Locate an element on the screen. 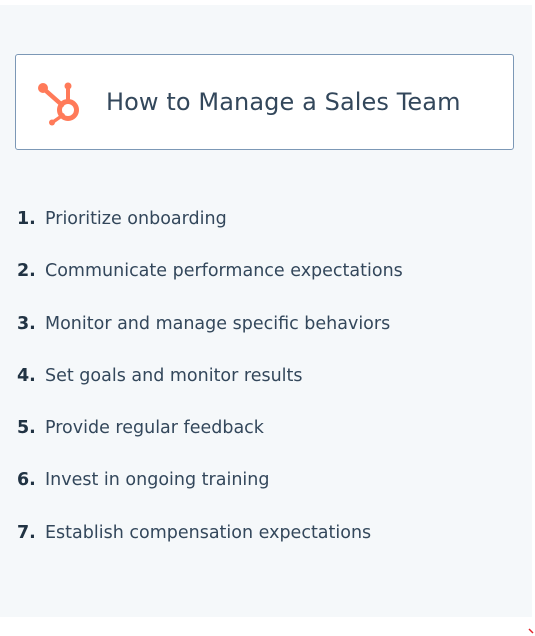 This screenshot has width=535, height=636. list-item-text: Invest in ongoing training is located at coordinates (157, 480).